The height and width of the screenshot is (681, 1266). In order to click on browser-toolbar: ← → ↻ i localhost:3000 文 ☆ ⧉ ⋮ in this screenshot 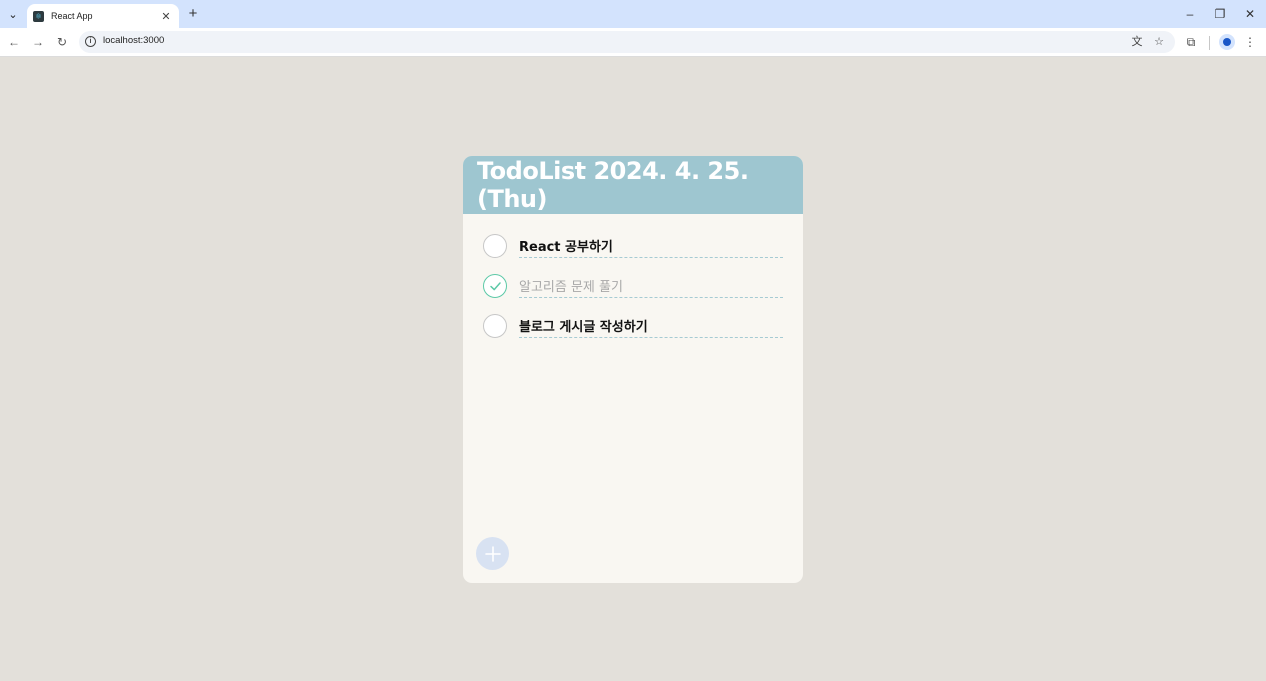, I will do `click(633, 42)`.